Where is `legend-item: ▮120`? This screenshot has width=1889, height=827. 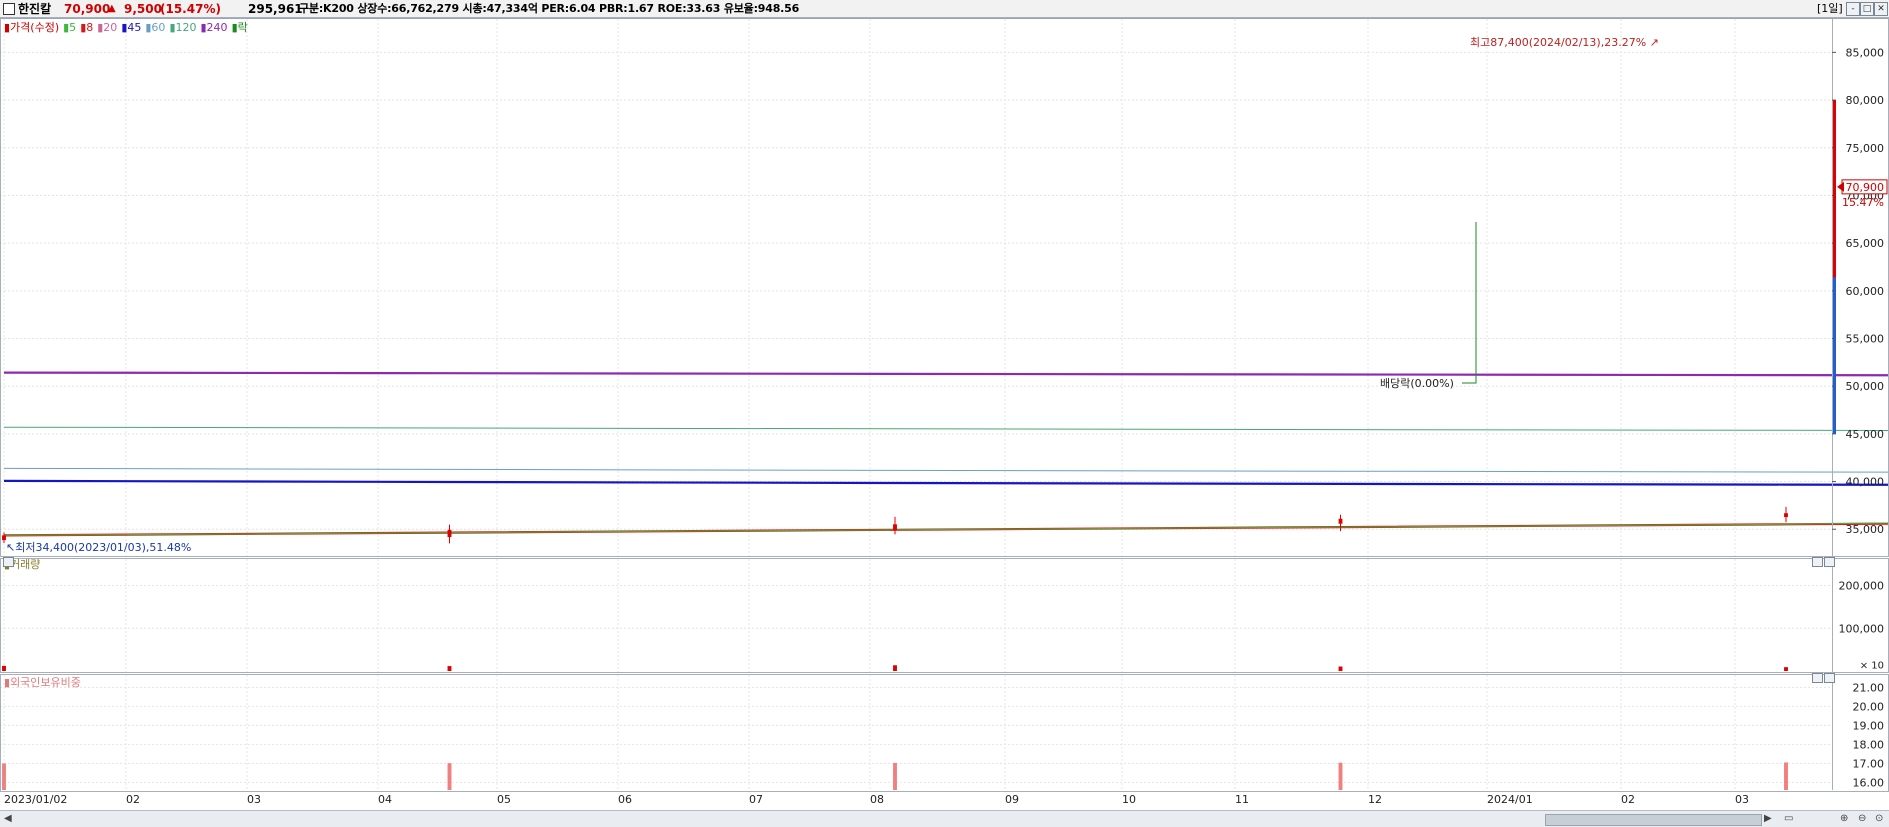 legend-item: ▮120 is located at coordinates (183, 27).